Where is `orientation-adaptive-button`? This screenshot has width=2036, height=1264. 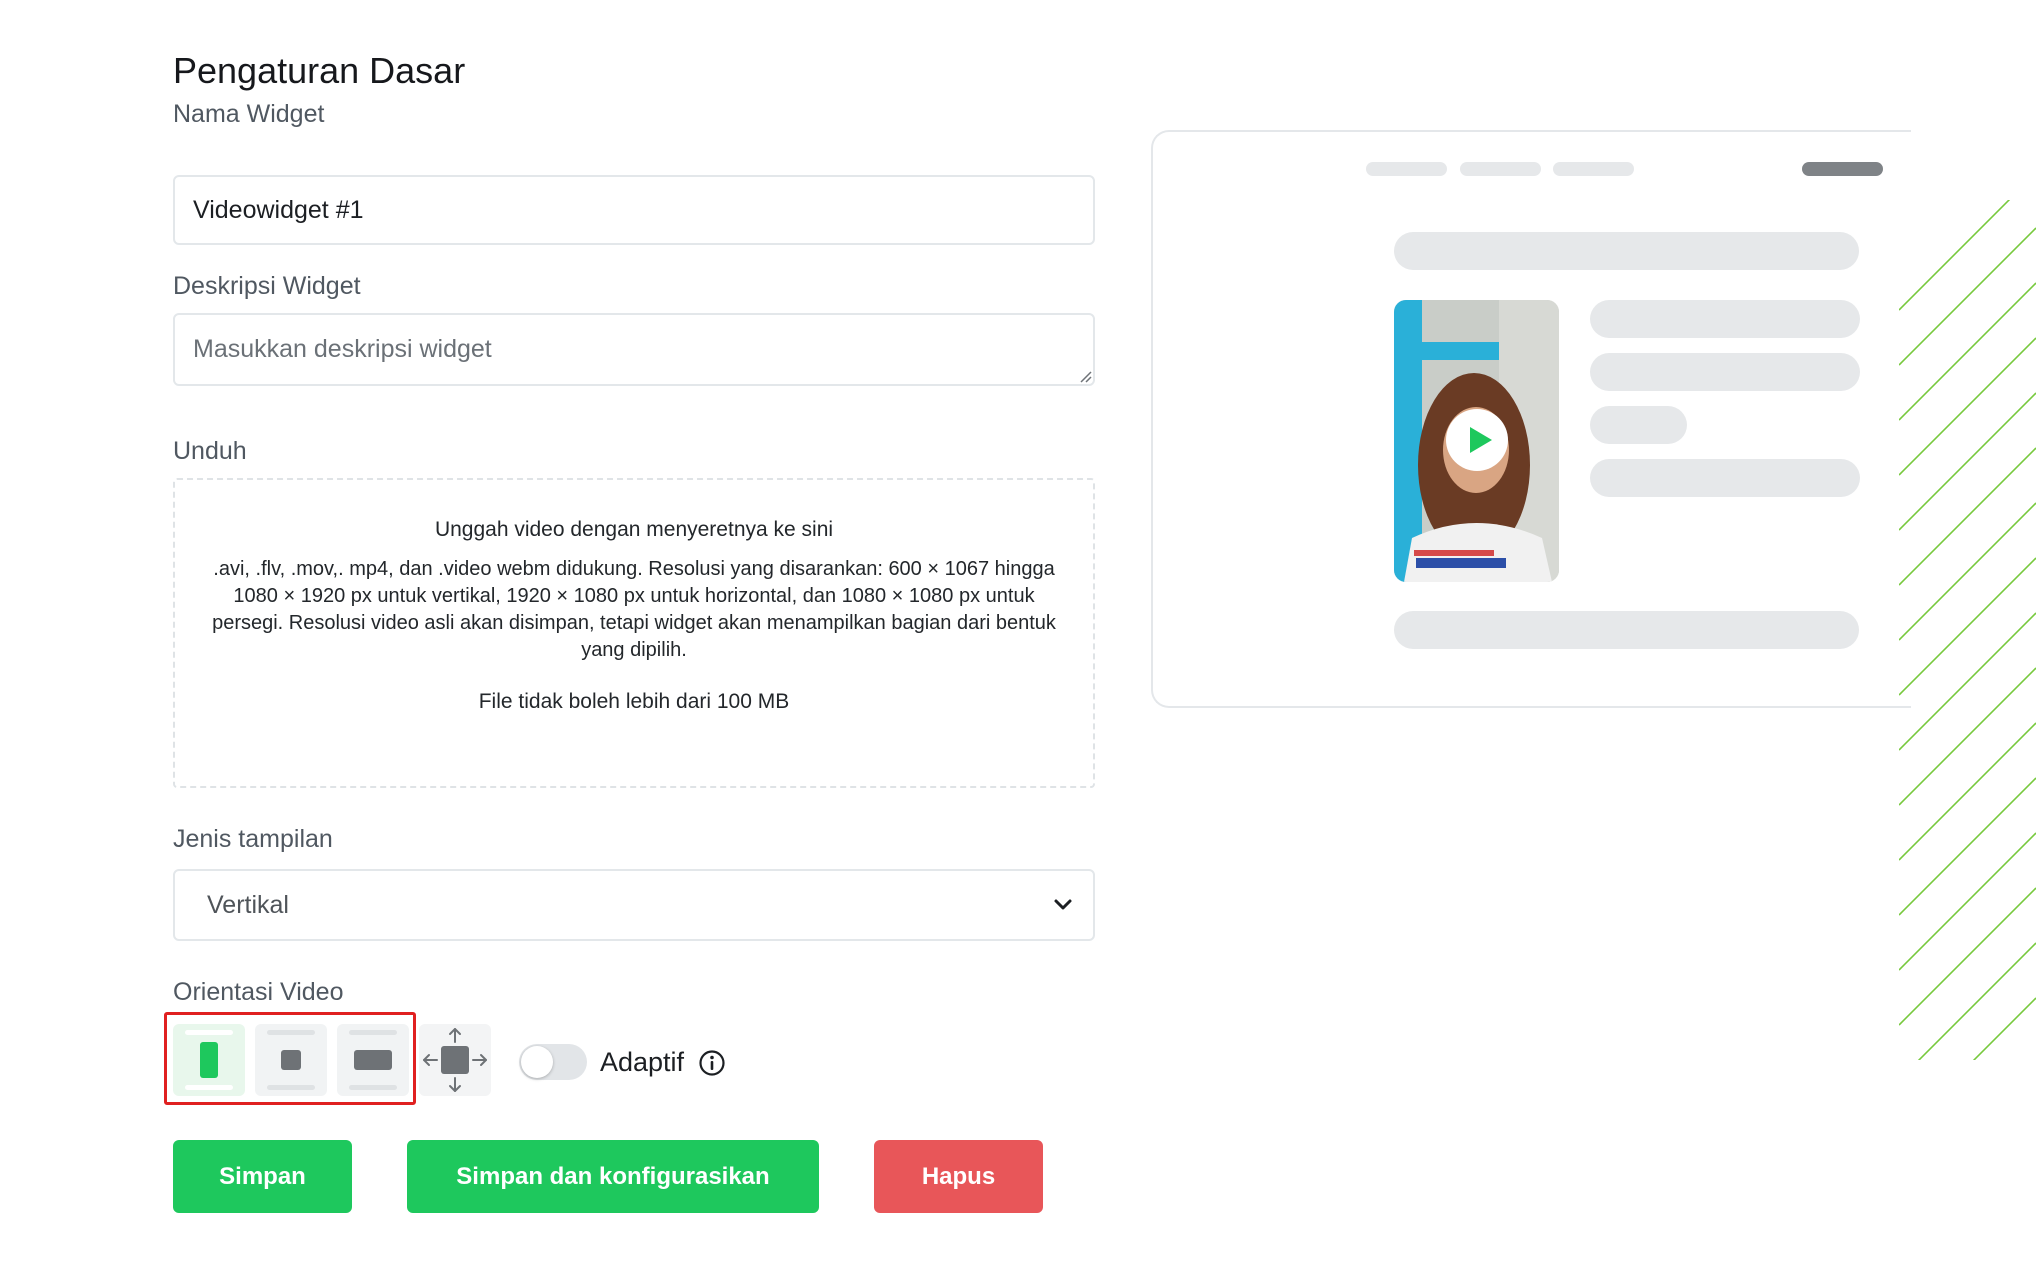 orientation-adaptive-button is located at coordinates (455, 1060).